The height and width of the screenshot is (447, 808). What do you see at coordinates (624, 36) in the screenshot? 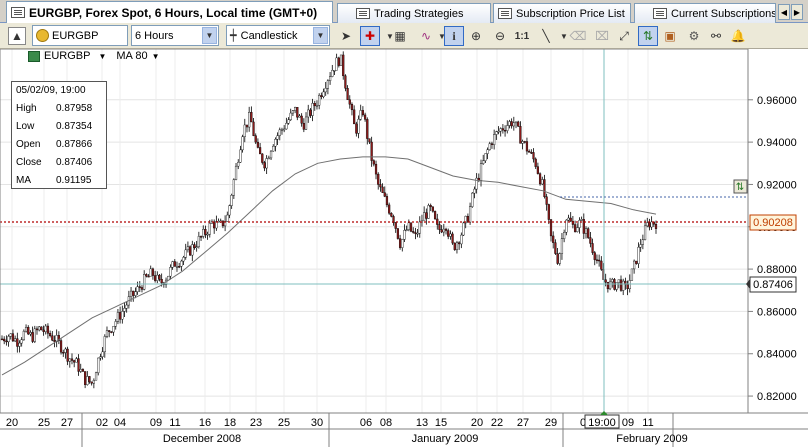
I see `expand-icon: ⤢` at bounding box center [624, 36].